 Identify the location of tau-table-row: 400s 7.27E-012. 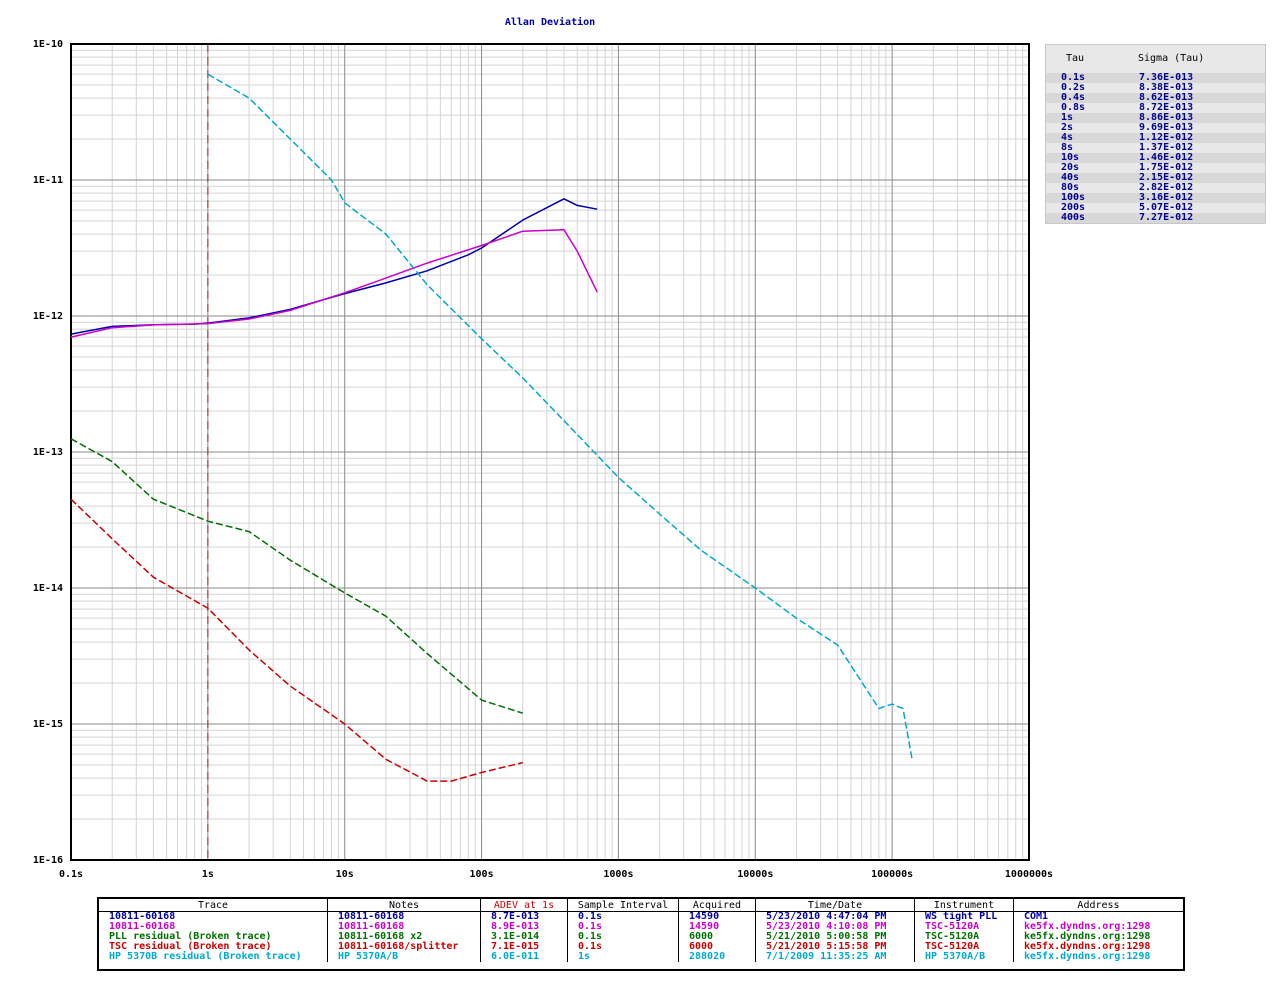
(1155, 218).